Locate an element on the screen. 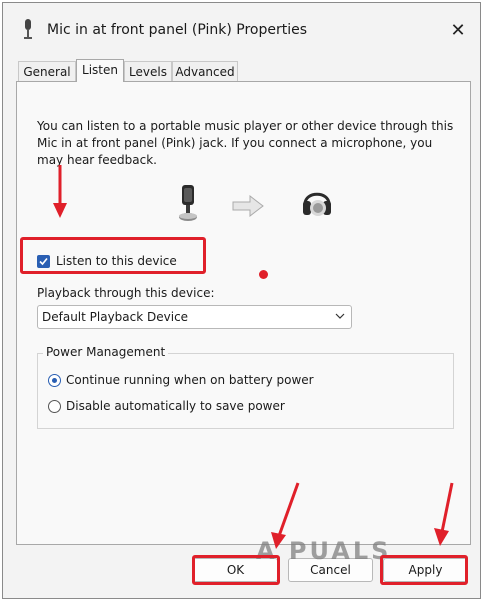 The width and height of the screenshot is (485, 603). red-dot-marker is located at coordinates (263, 274).